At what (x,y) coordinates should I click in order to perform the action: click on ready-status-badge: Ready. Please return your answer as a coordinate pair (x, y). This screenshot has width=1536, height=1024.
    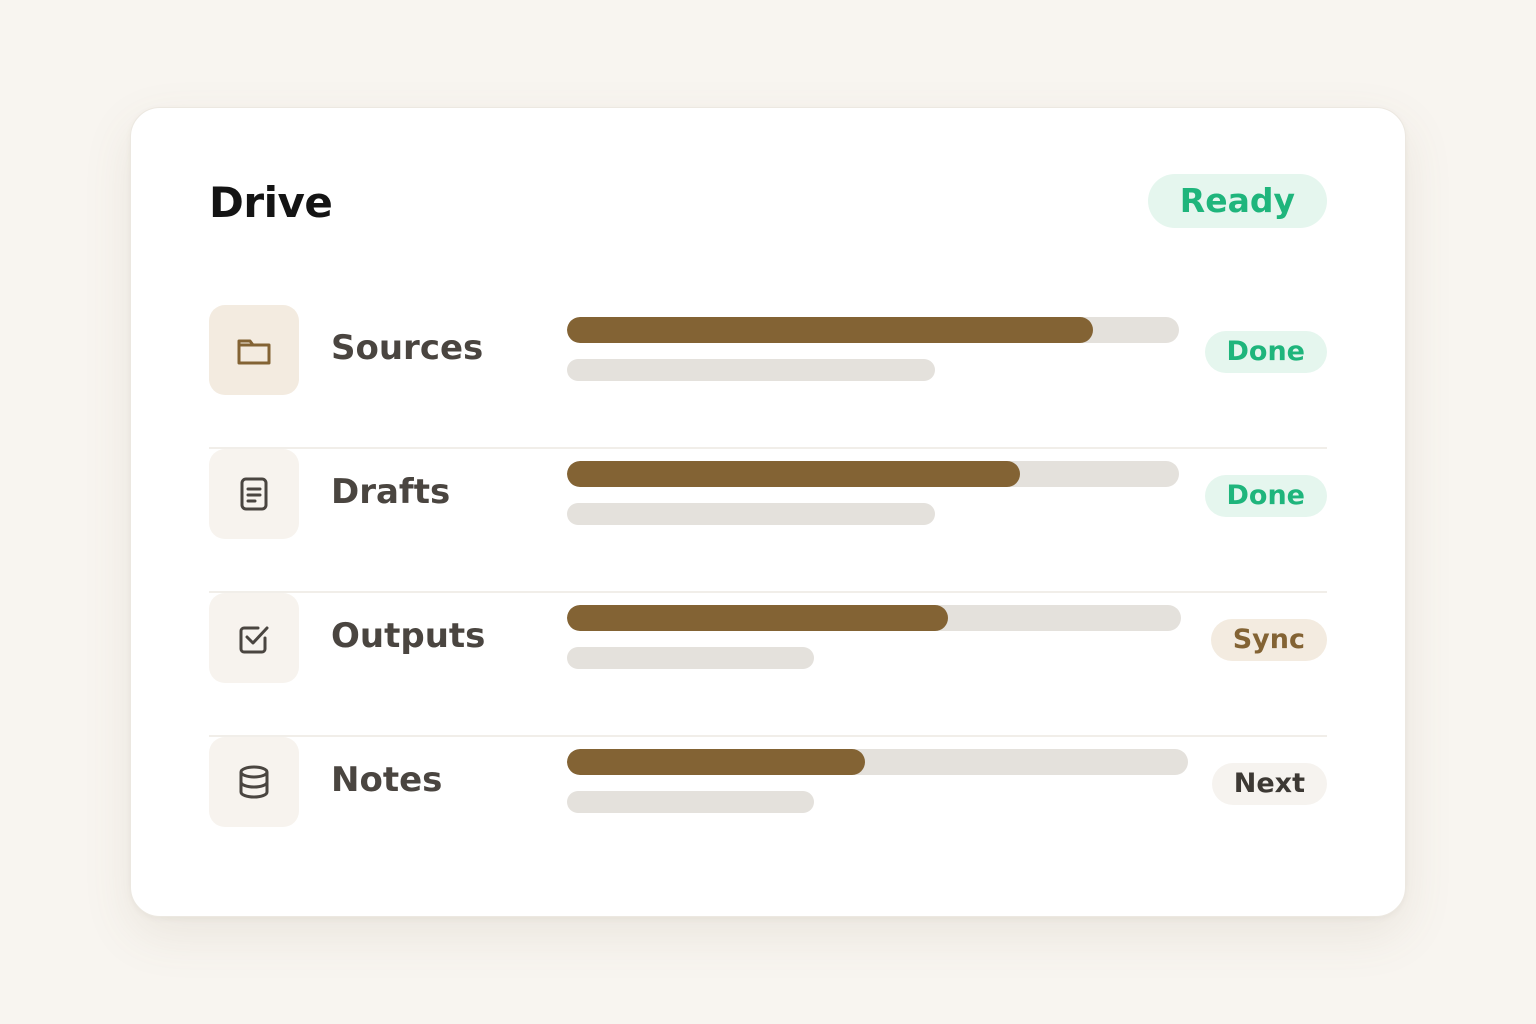
    Looking at the image, I should click on (1237, 201).